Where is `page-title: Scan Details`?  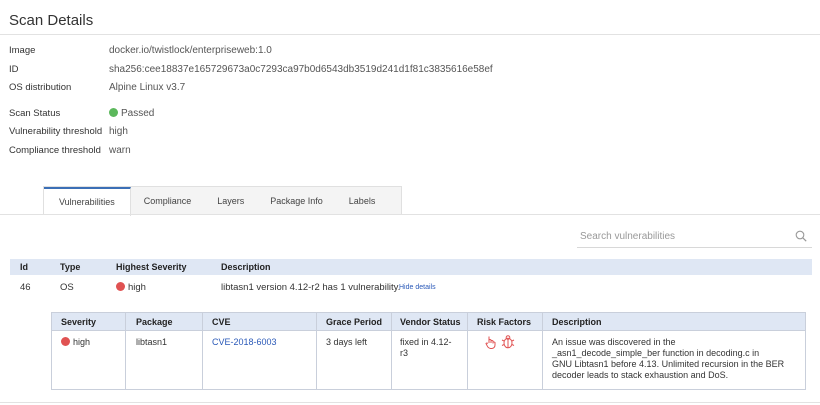 page-title: Scan Details is located at coordinates (51, 20).